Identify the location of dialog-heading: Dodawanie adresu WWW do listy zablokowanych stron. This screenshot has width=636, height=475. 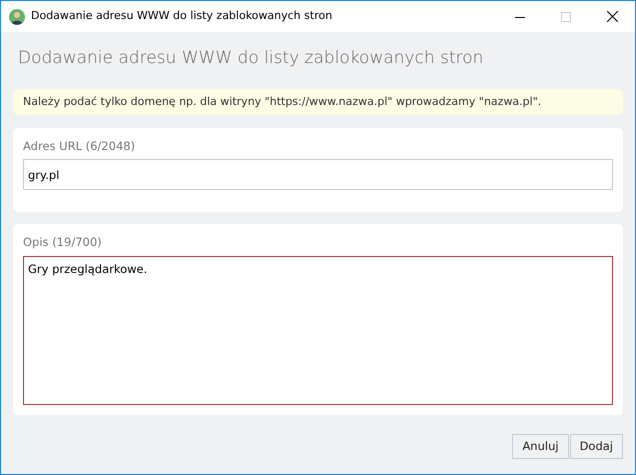
(251, 58).